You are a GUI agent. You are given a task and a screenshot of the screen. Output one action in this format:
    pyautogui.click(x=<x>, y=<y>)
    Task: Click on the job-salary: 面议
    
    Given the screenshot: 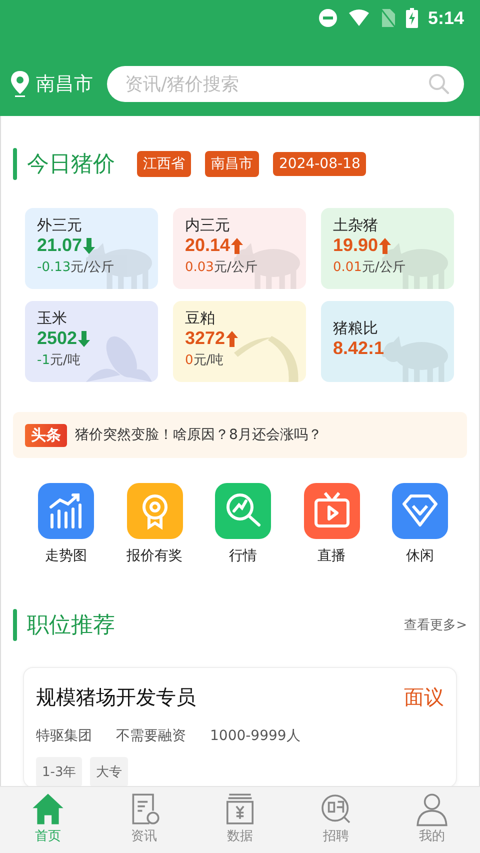 What is the action you would take?
    pyautogui.click(x=424, y=697)
    